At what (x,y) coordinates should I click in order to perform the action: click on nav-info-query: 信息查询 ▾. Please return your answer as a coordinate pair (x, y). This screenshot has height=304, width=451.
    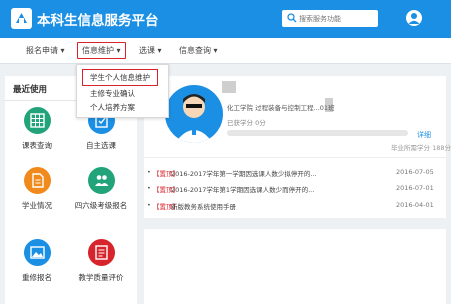
    Looking at the image, I should click on (198, 50).